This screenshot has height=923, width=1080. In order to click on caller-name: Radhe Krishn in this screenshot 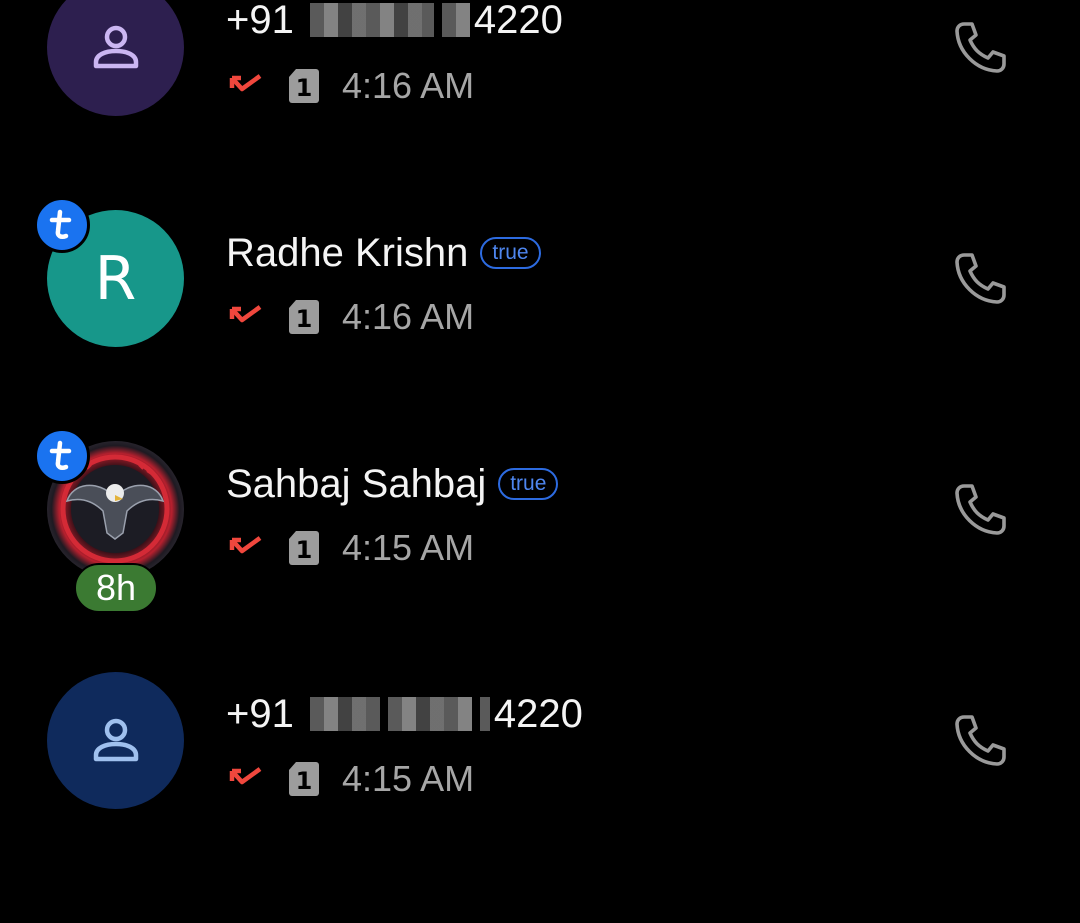, I will do `click(347, 252)`.